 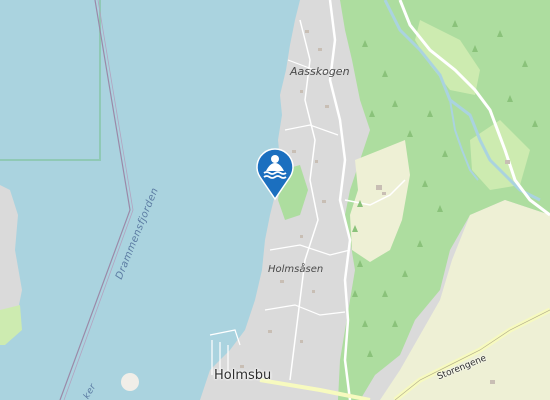 What do you see at coordinates (130, 382) in the screenshot?
I see `buoy-circle` at bounding box center [130, 382].